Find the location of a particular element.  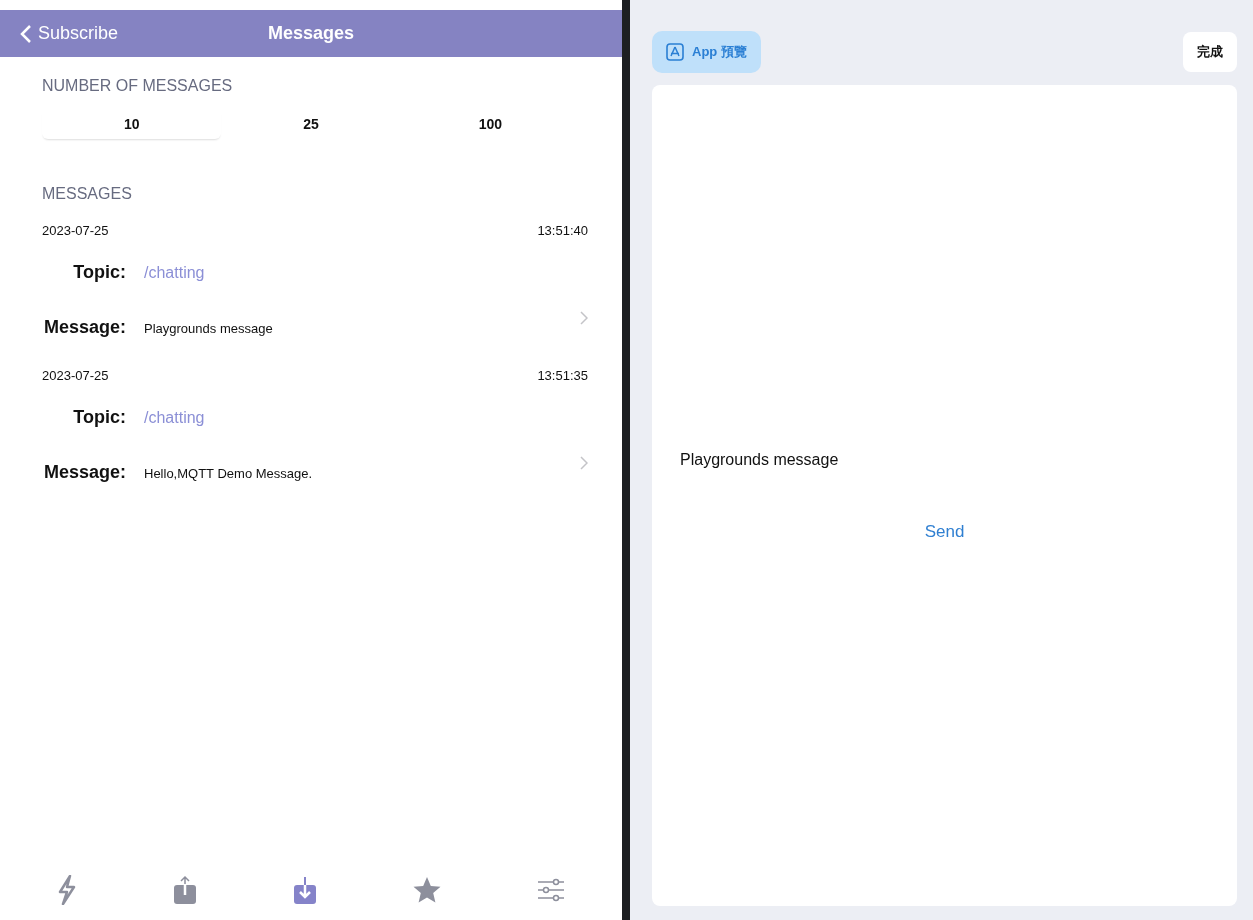

upload-icon is located at coordinates (184, 890).